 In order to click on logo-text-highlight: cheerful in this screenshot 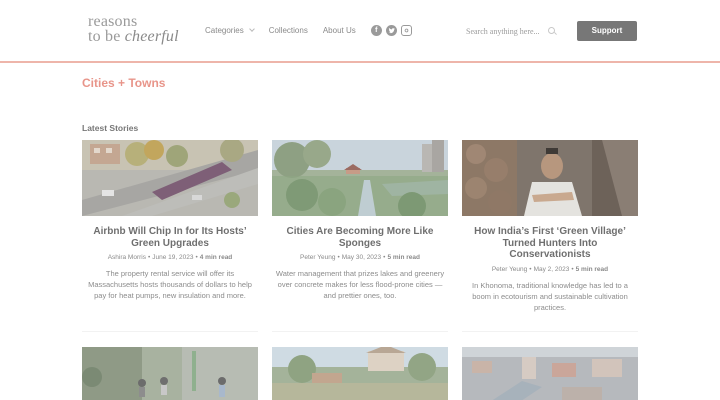, I will do `click(151, 36)`.